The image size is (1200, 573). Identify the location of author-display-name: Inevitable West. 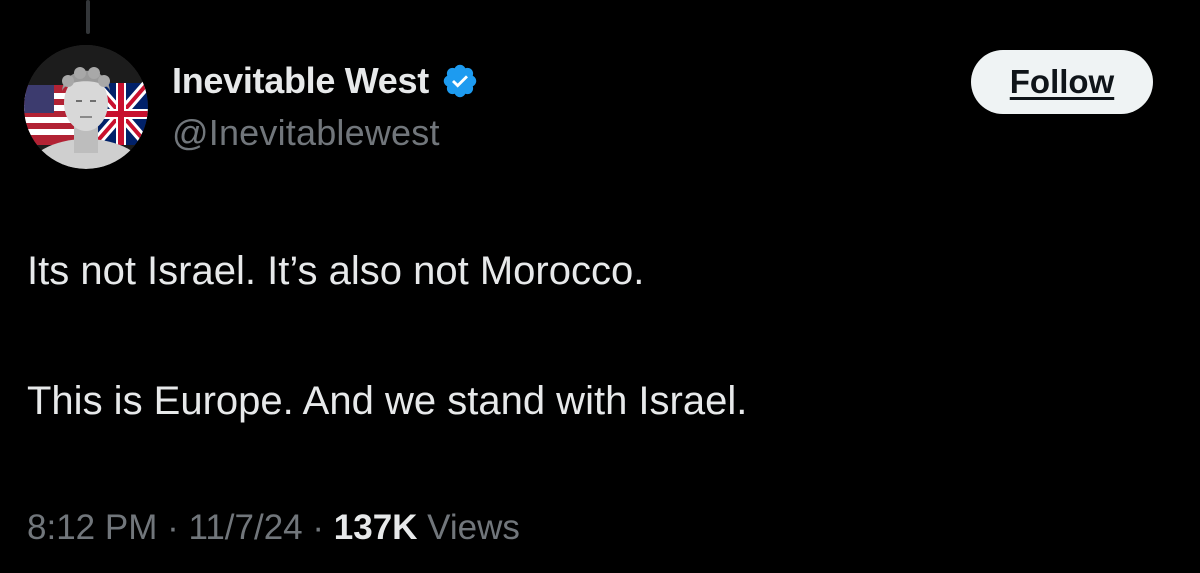
(300, 81).